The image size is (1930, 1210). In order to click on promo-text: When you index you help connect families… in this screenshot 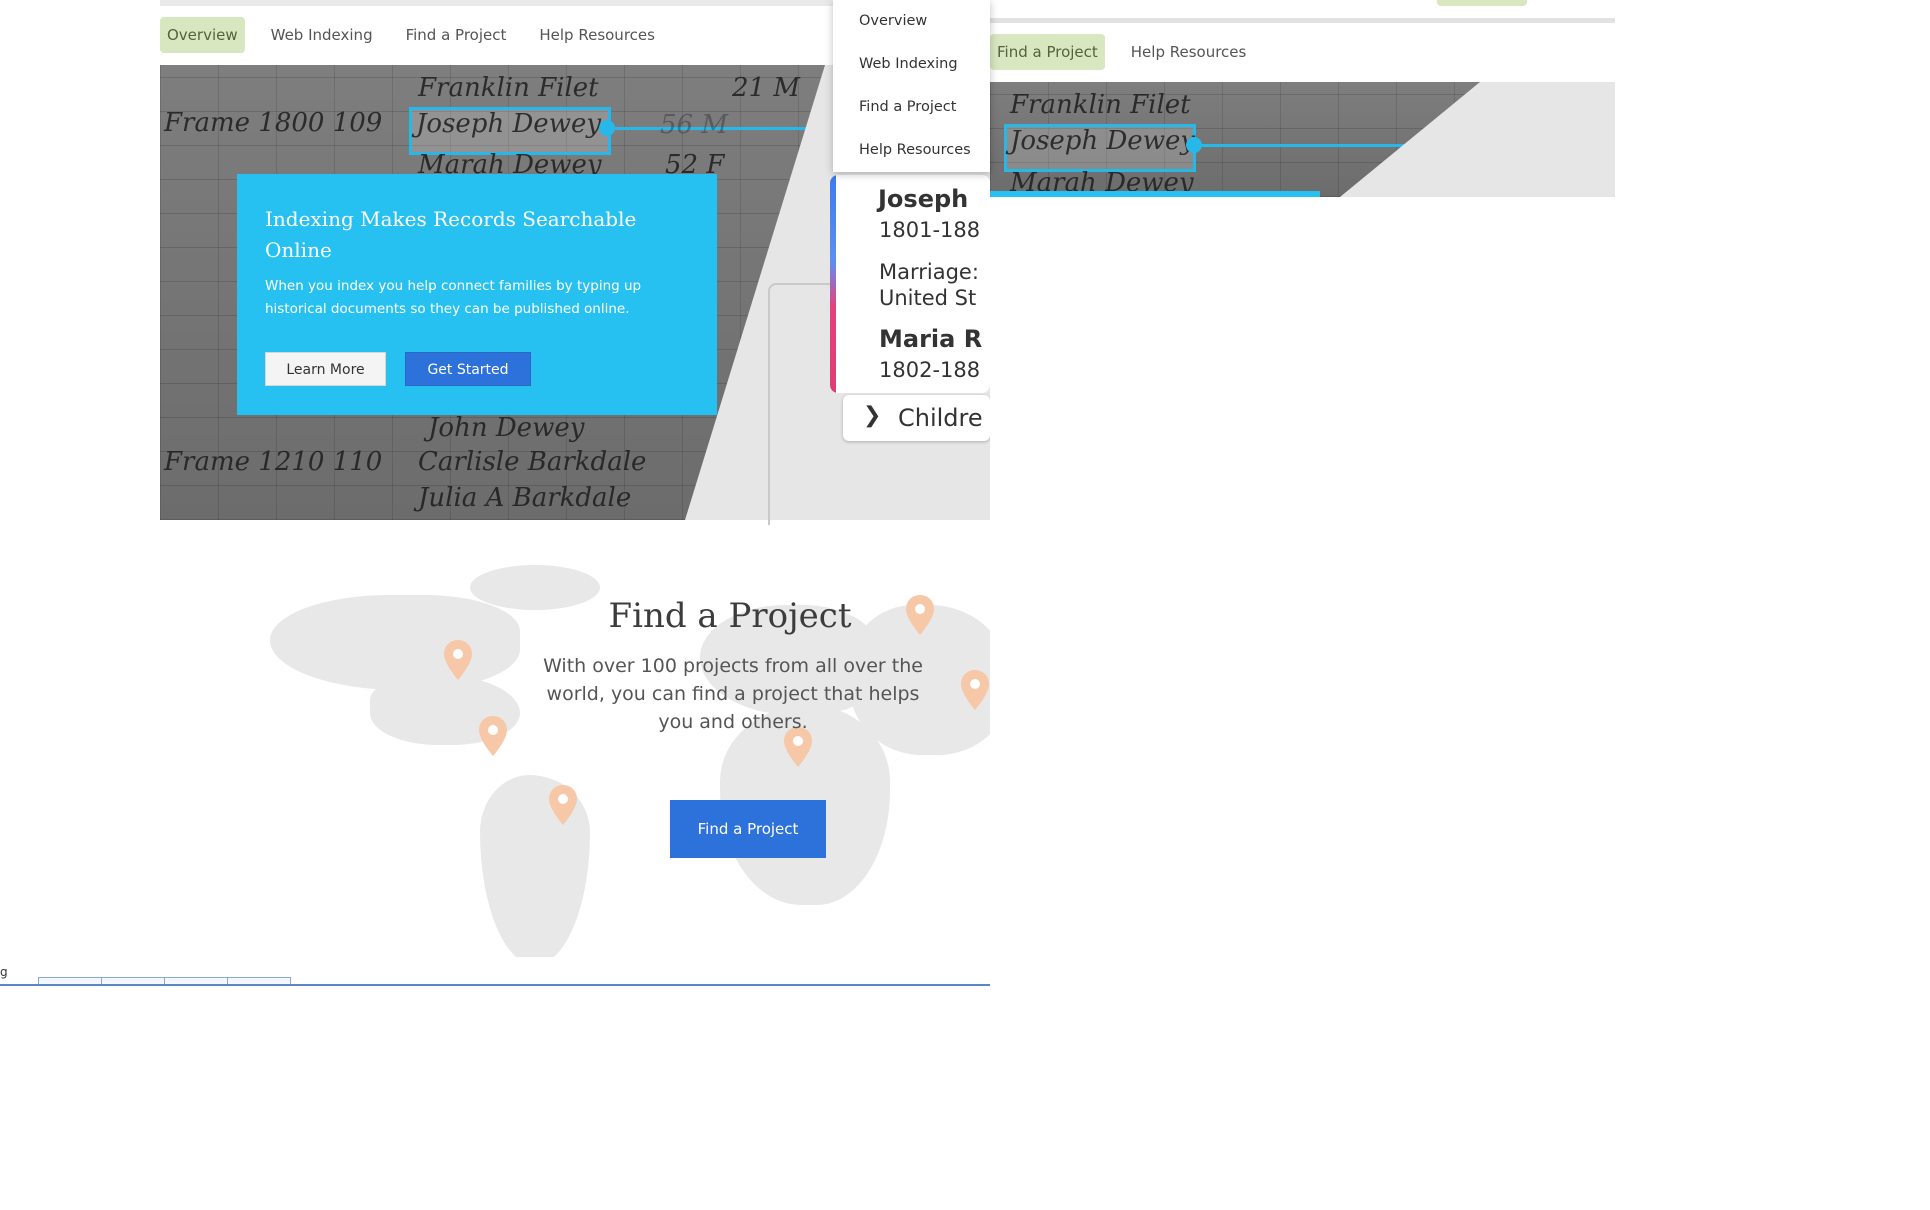, I will do `click(453, 297)`.